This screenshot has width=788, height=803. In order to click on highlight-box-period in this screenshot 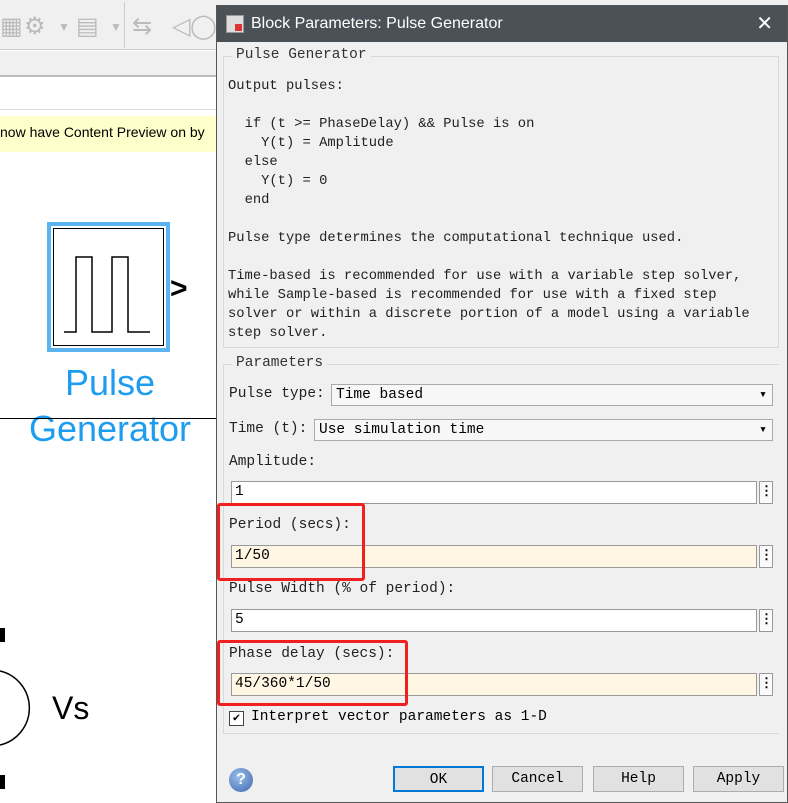, I will do `click(291, 542)`.